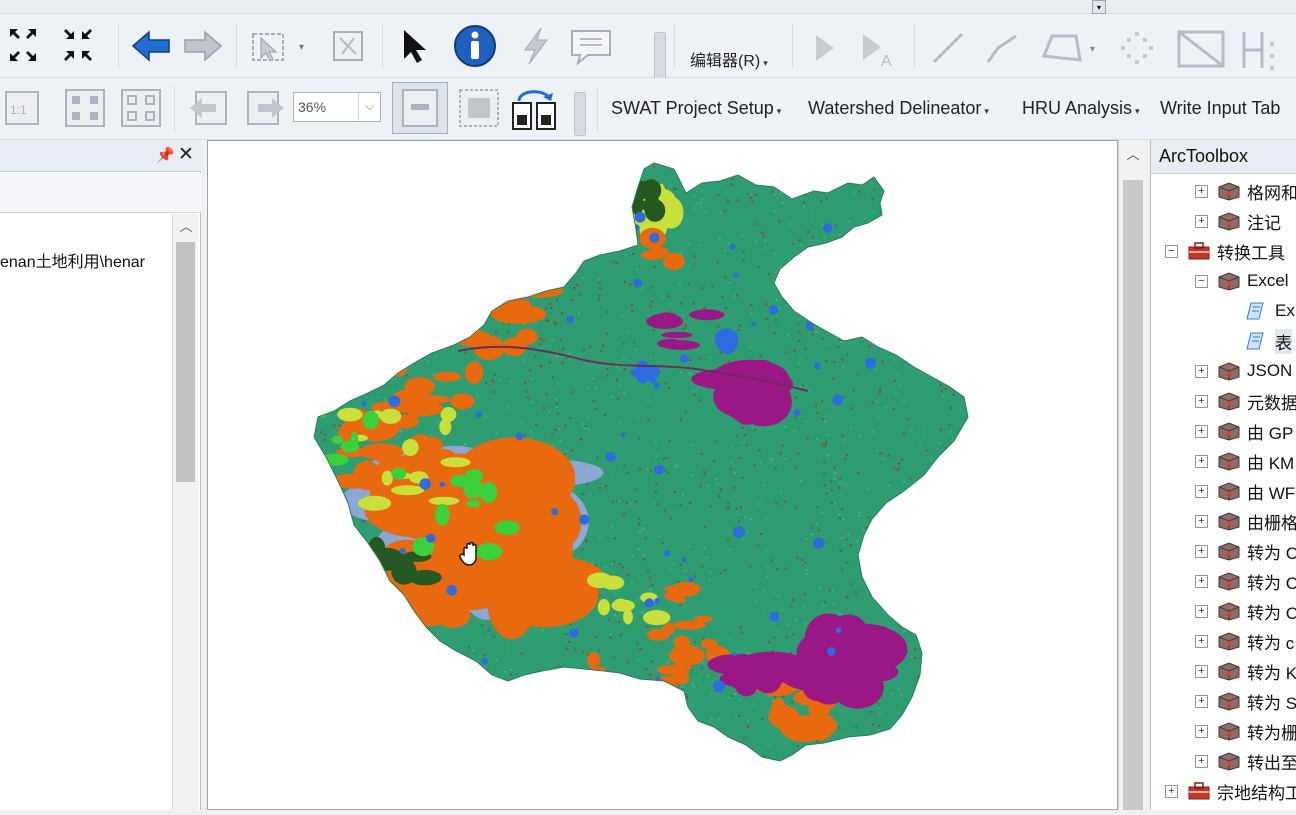 Image resolution: width=1296 pixels, height=815 pixels. What do you see at coordinates (648, 7) in the screenshot?
I see `toolbar-row-top: ▾` at bounding box center [648, 7].